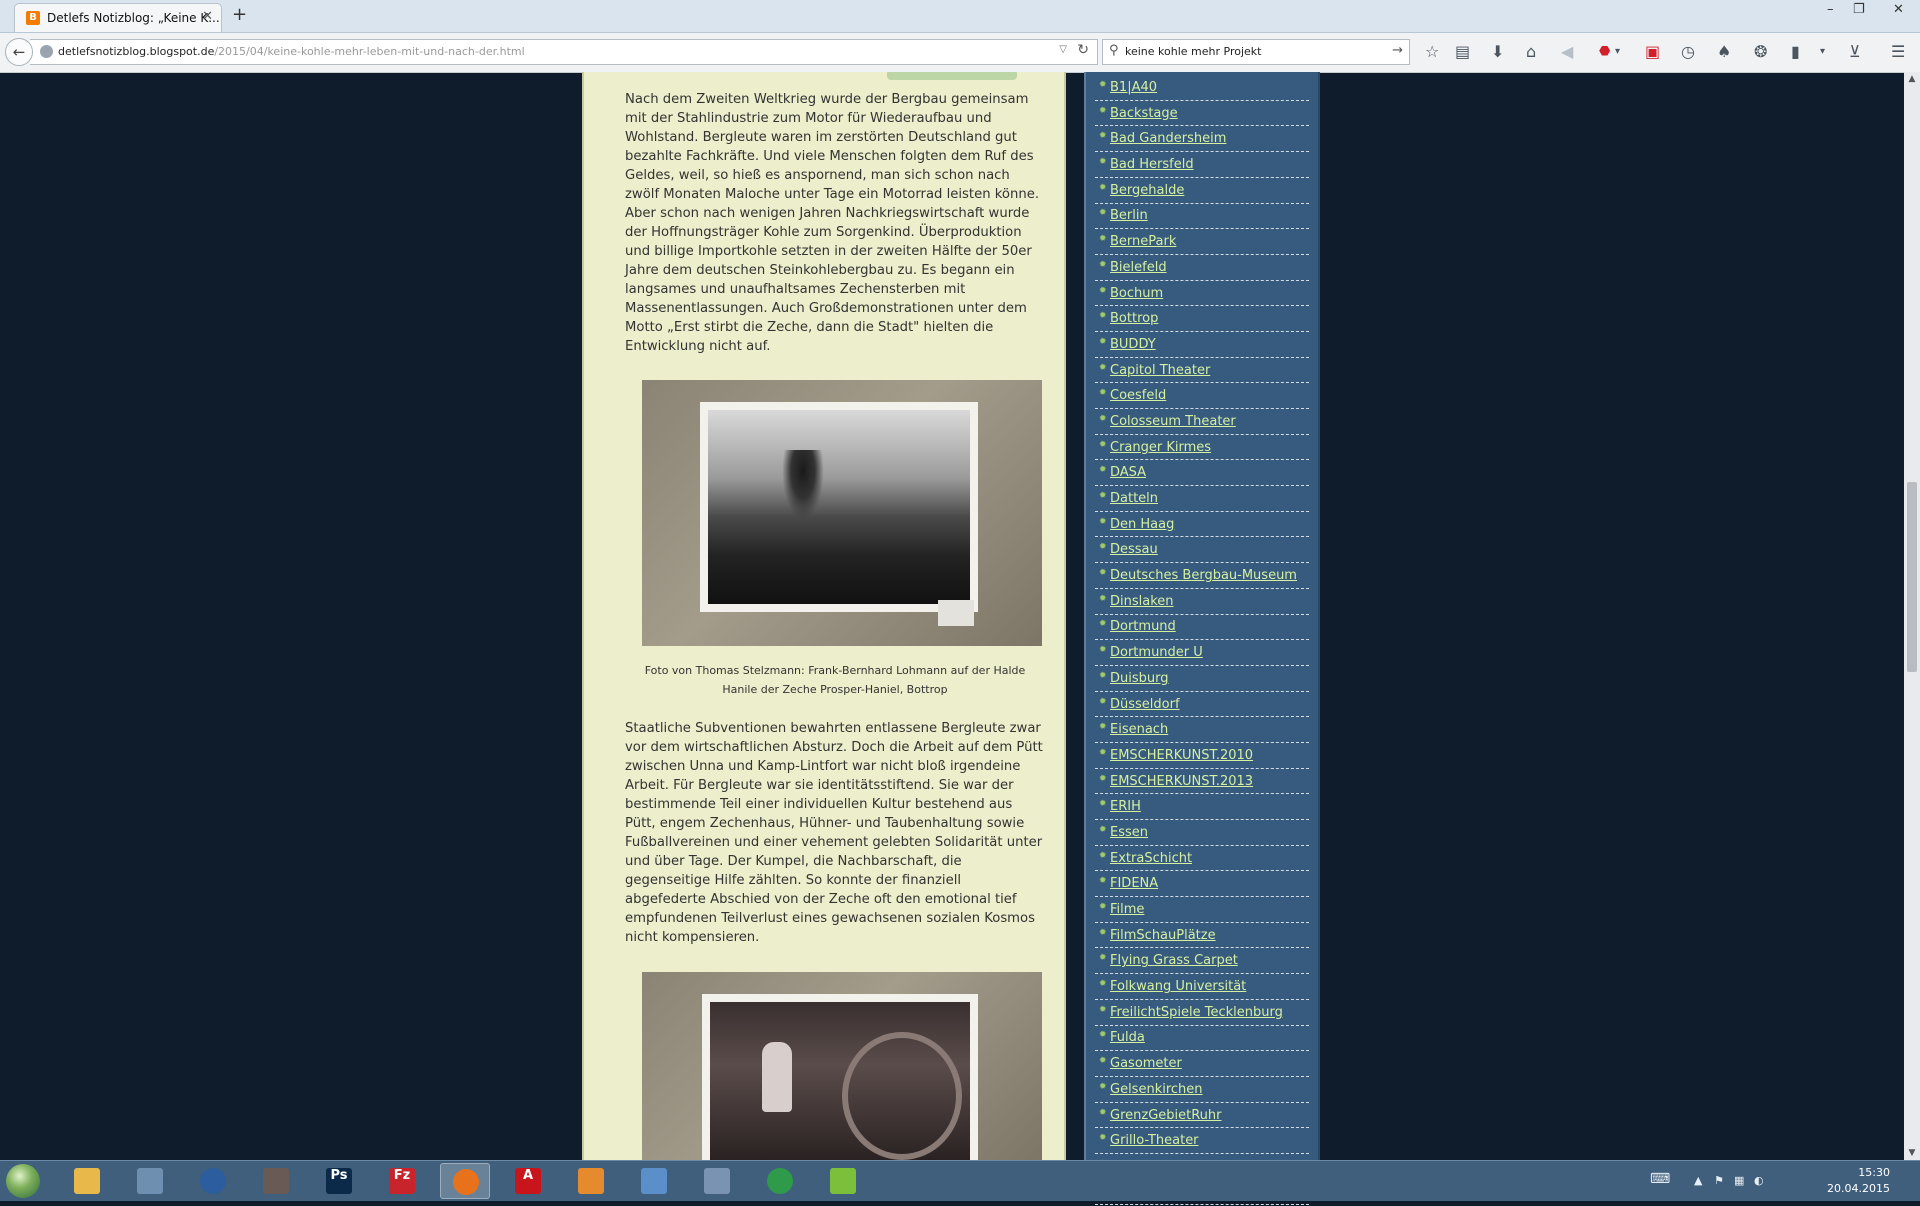 Image resolution: width=1920 pixels, height=1206 pixels. What do you see at coordinates (118, 17) in the screenshot?
I see `browser-tab: B Detlefs Notizblog: „Keine K... ✕` at bounding box center [118, 17].